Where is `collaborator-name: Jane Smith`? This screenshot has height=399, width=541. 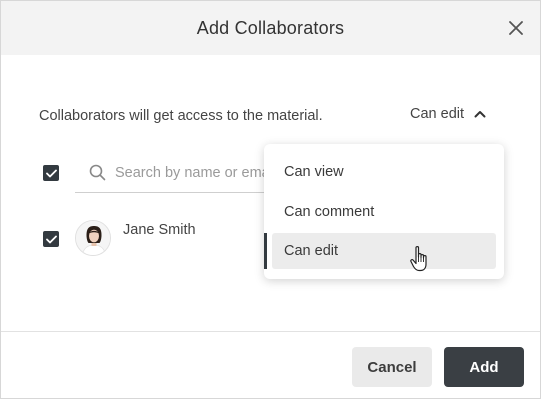
collaborator-name: Jane Smith is located at coordinates (159, 230).